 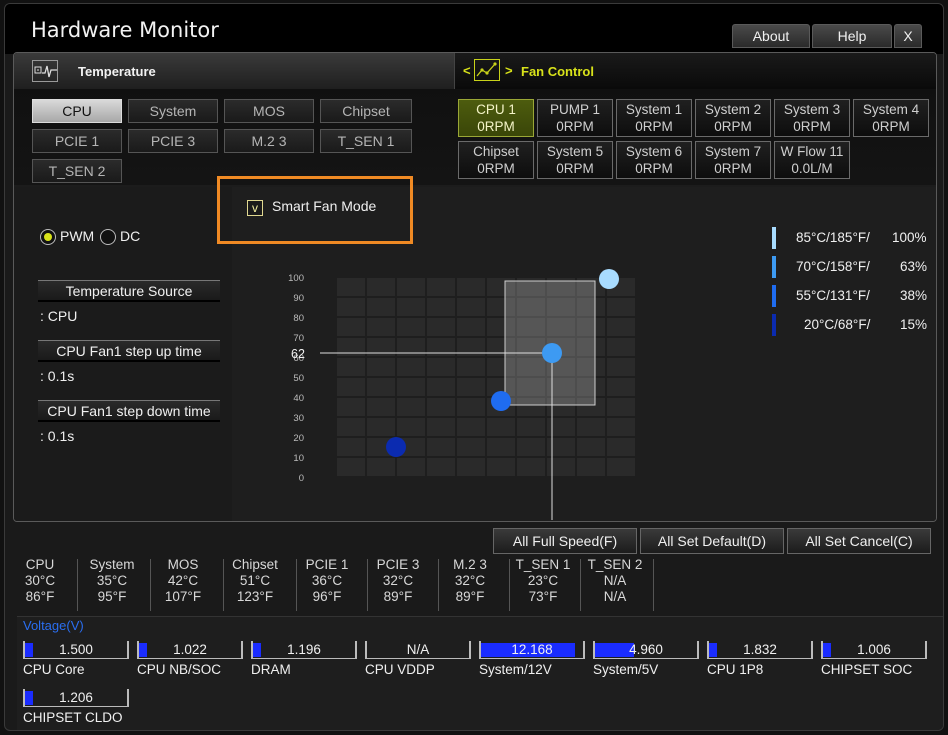 I want to click on pwm-radio, so click(x=48, y=237).